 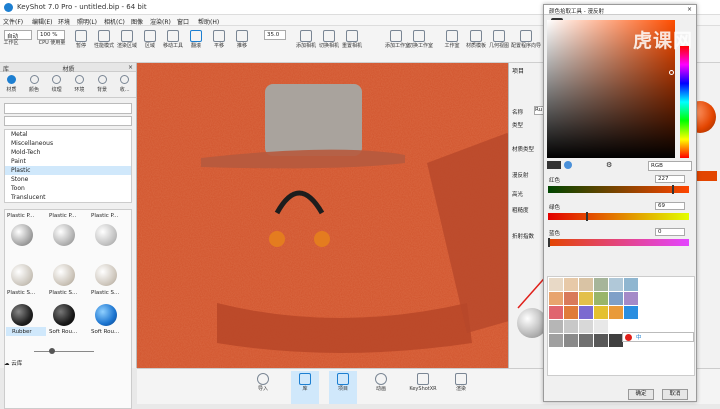 What do you see at coordinates (670, 206) in the screenshot?
I see `green-channel-value: 69` at bounding box center [670, 206].